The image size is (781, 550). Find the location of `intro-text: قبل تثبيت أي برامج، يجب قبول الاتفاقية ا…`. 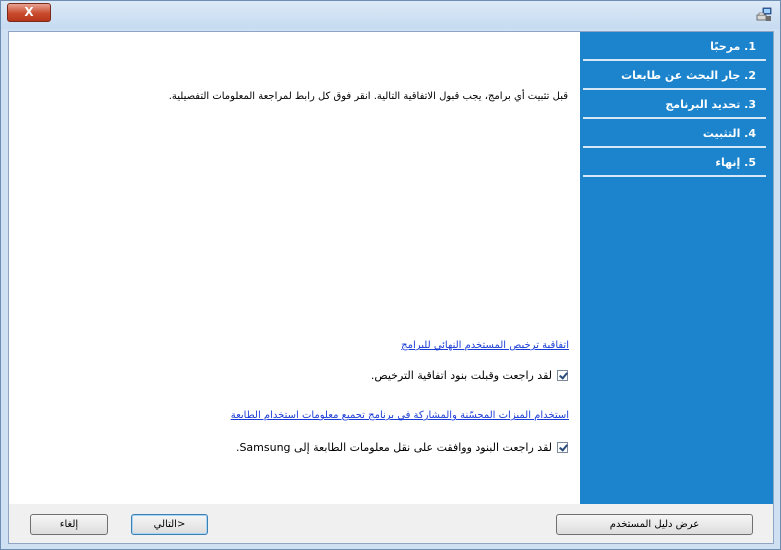

intro-text: قبل تثبيت أي برامج، يجب قبول الاتفاقية ا… is located at coordinates (368, 96).